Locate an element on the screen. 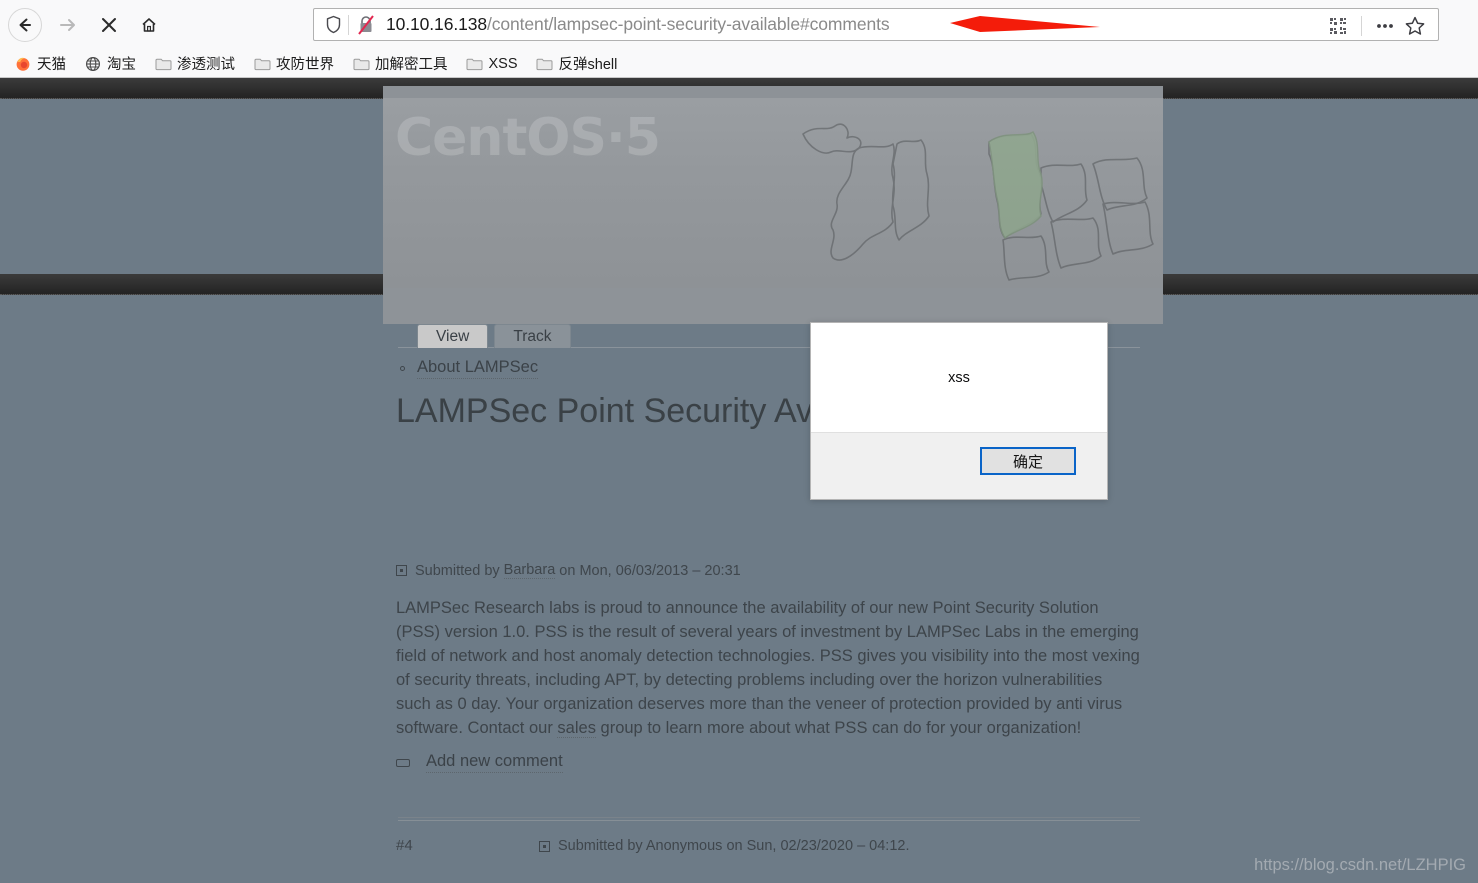 This screenshot has width=1478, height=883. shield-icon is located at coordinates (333, 24).